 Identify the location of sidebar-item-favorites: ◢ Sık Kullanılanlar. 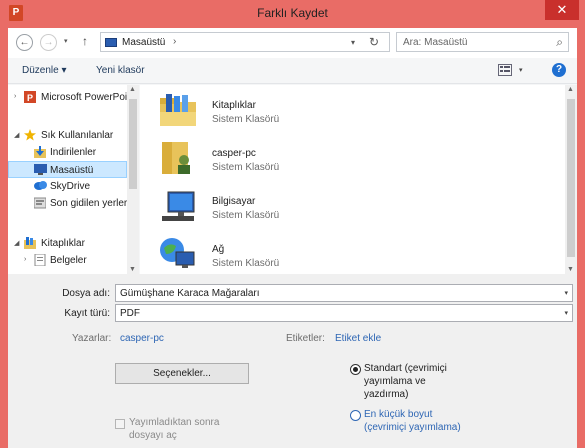
(67, 135).